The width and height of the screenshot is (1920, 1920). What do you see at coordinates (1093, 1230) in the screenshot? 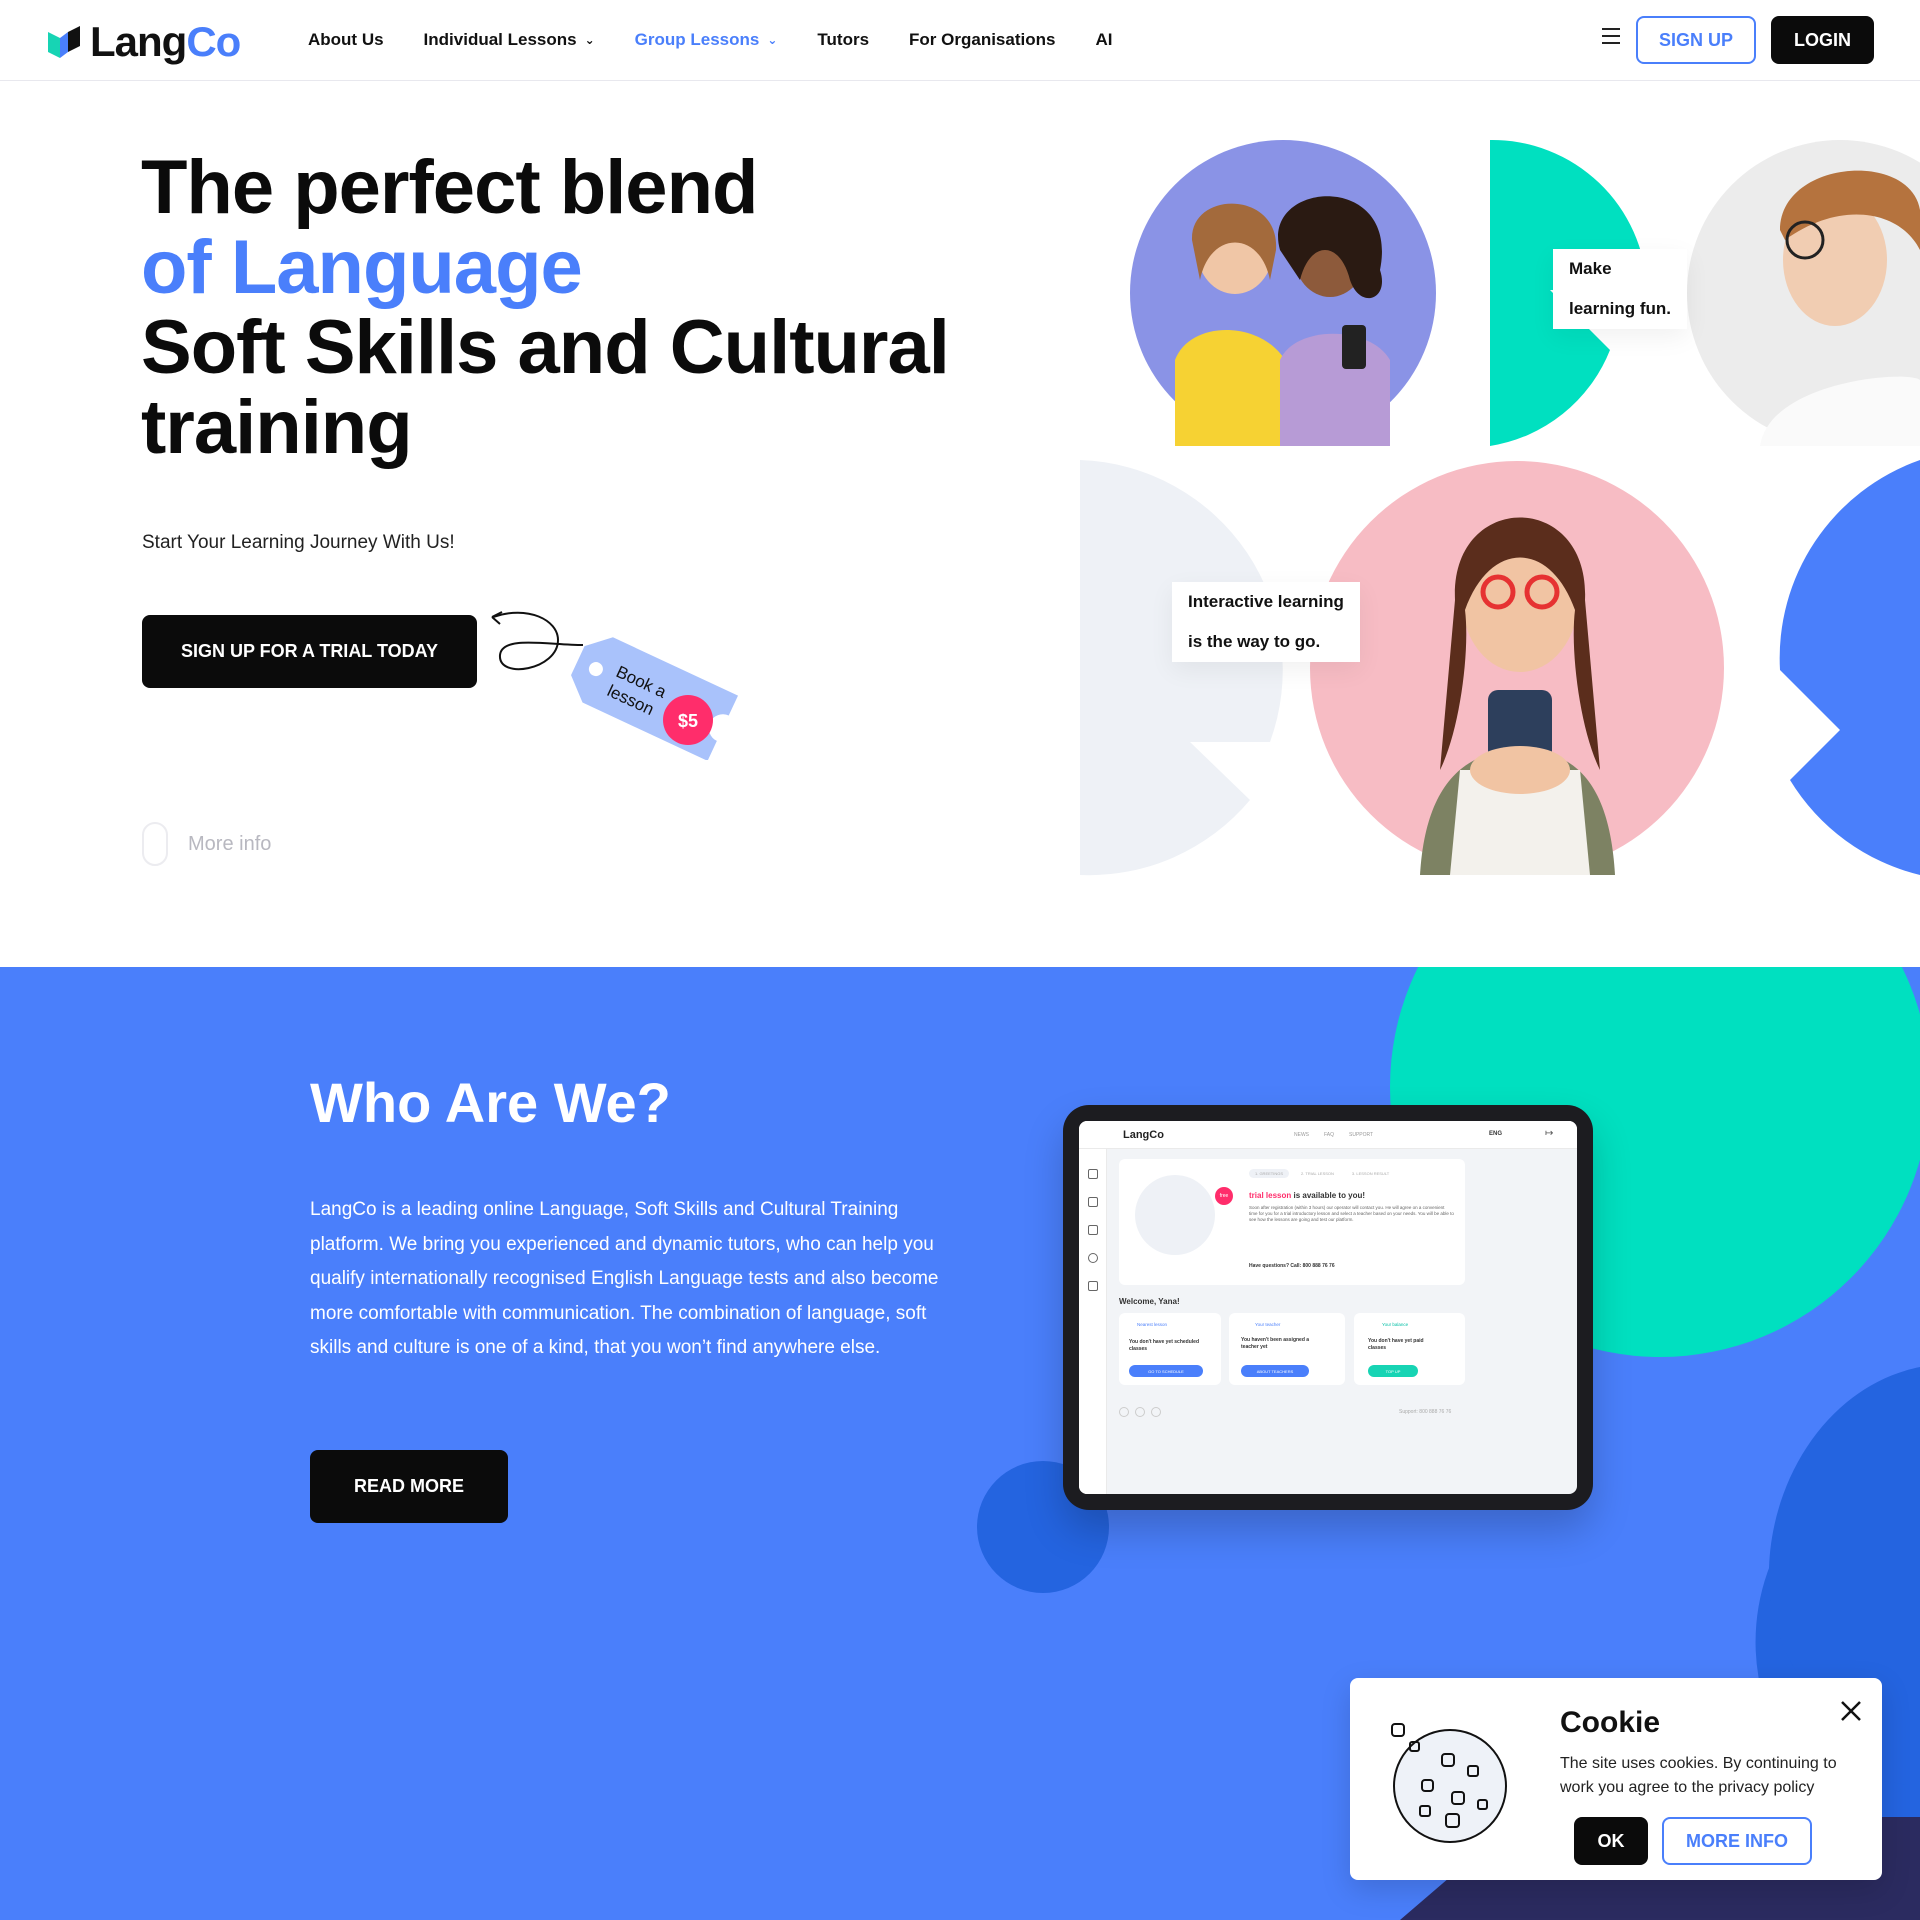
I see `mail-icon` at bounding box center [1093, 1230].